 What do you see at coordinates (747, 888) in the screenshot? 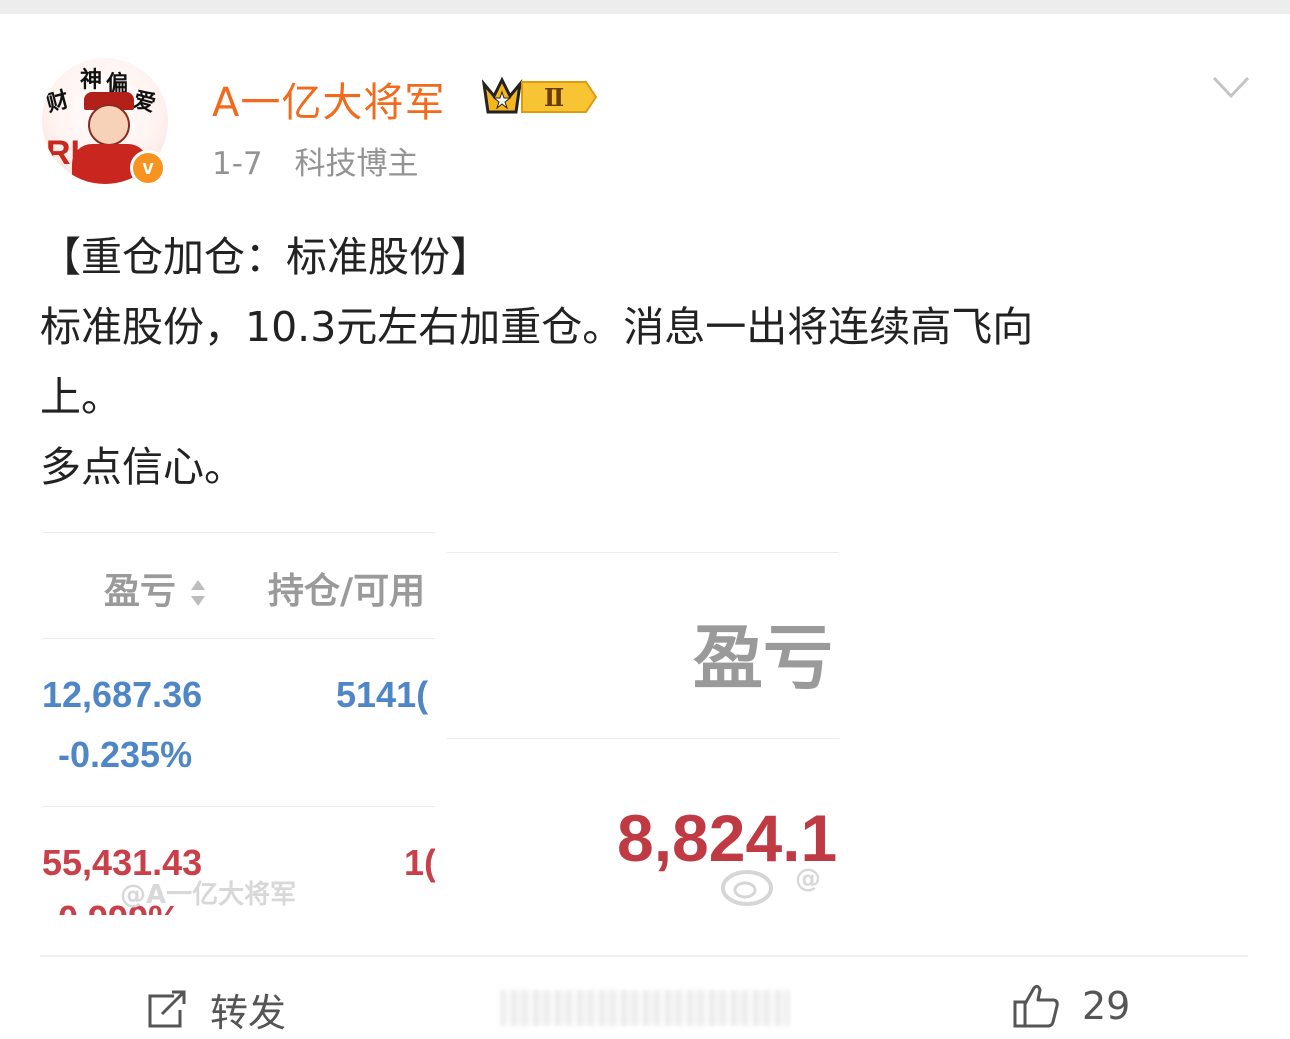
I see `weibo-logo-icon` at bounding box center [747, 888].